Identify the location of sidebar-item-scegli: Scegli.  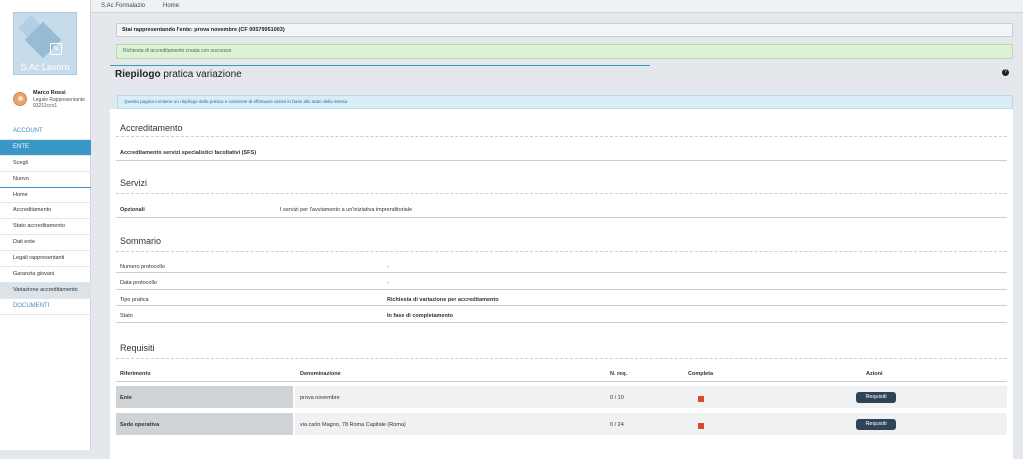
(45, 164).